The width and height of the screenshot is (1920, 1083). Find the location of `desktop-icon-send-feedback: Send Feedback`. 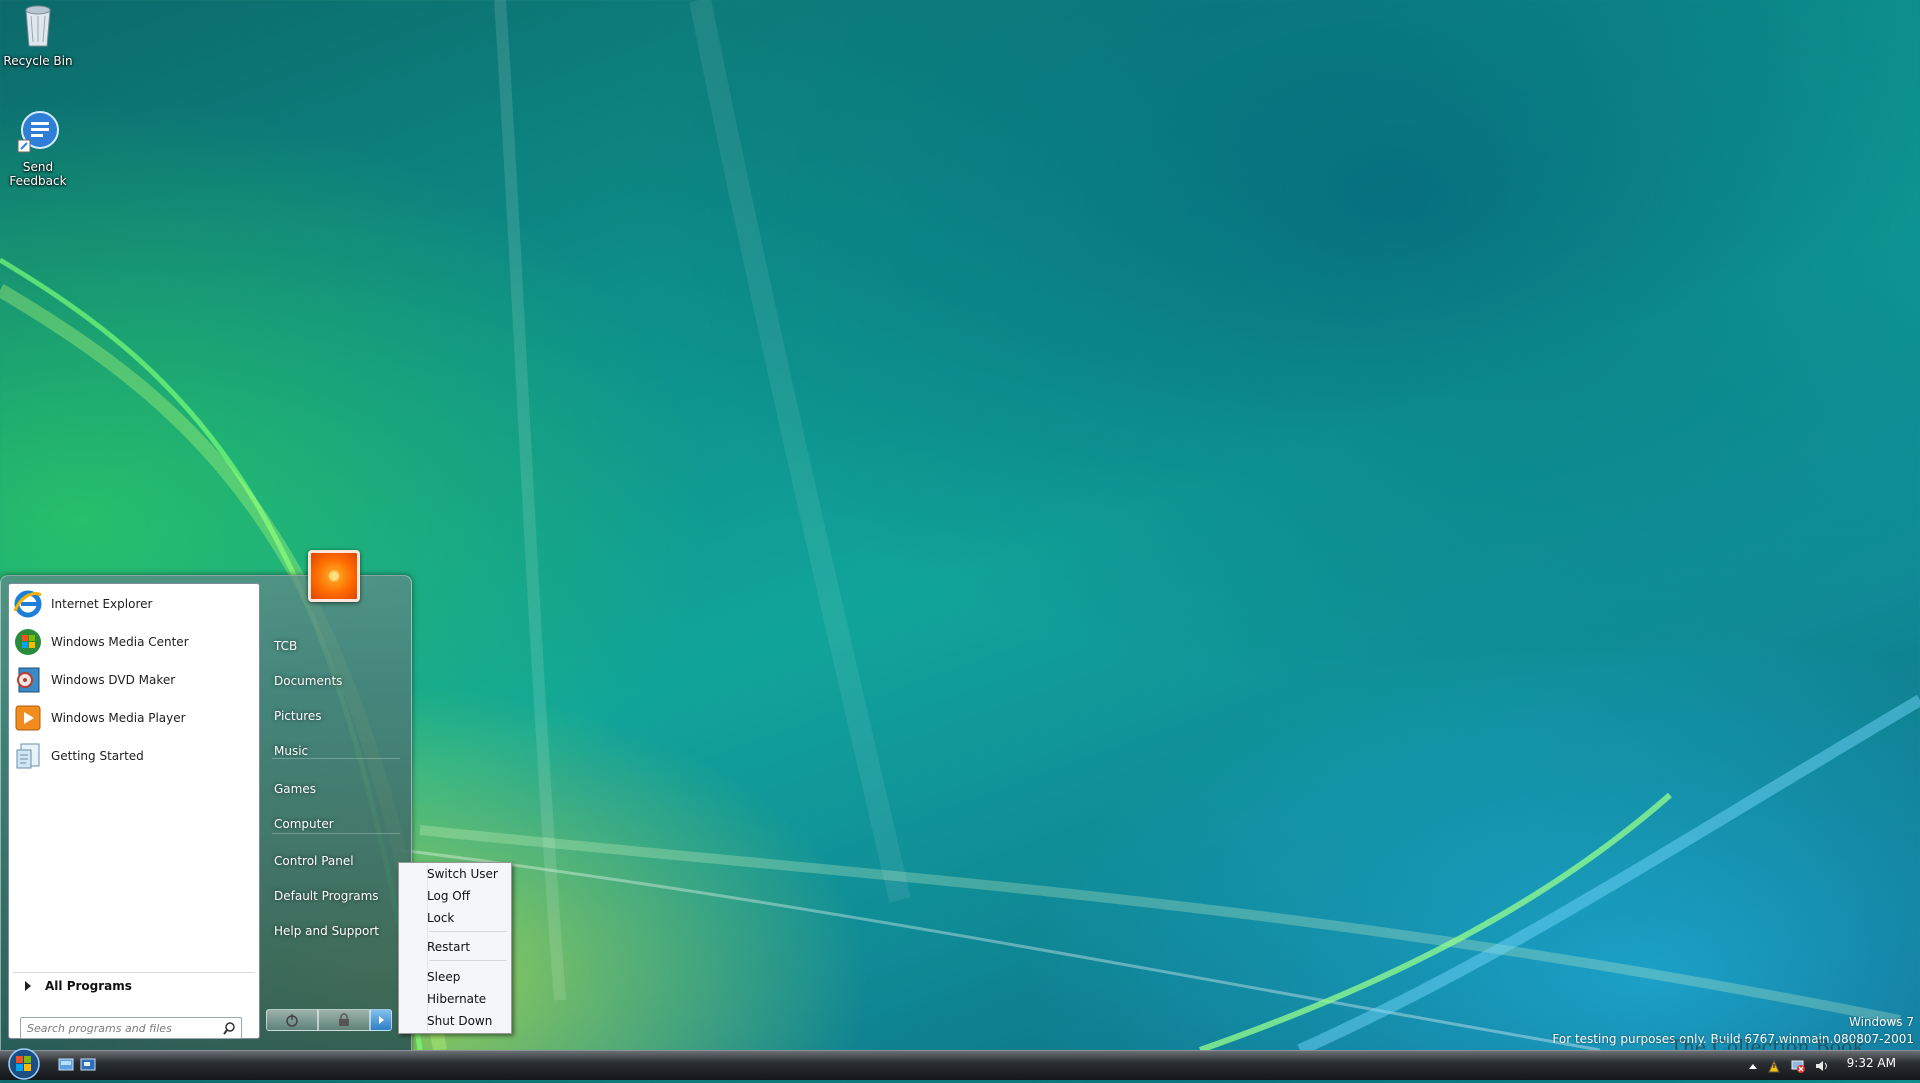

desktop-icon-send-feedback: Send Feedback is located at coordinates (38, 148).